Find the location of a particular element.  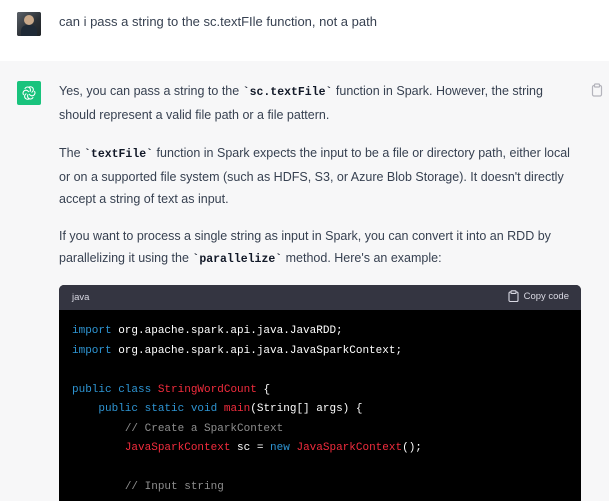

code-line-4: public class StringWordCount { is located at coordinates (171, 389).